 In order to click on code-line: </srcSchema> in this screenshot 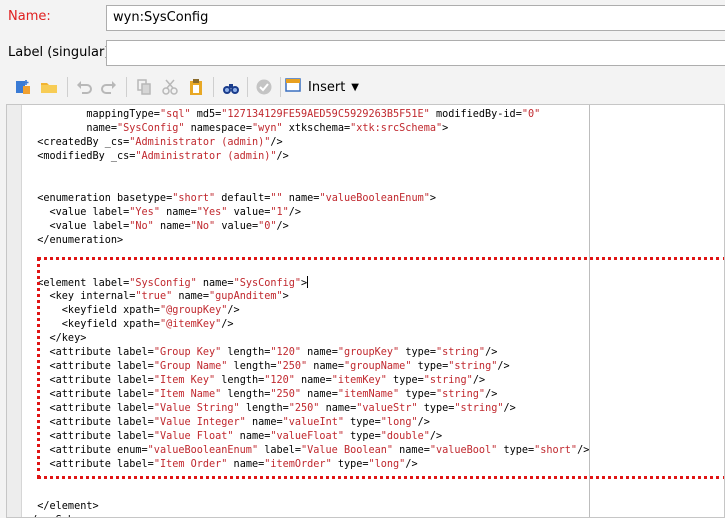, I will do `click(307, 515)`.